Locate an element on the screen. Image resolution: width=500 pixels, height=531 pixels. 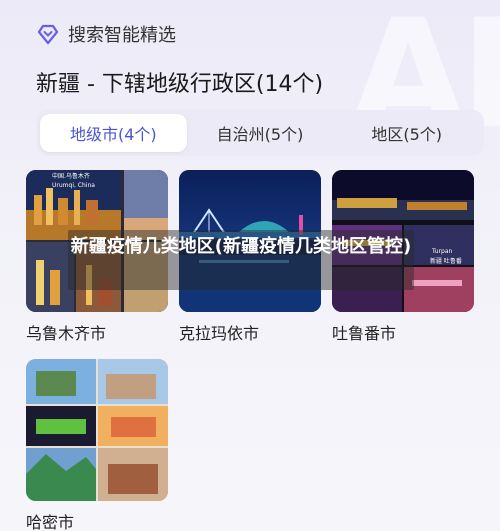
diamond-icon is located at coordinates (48, 34).